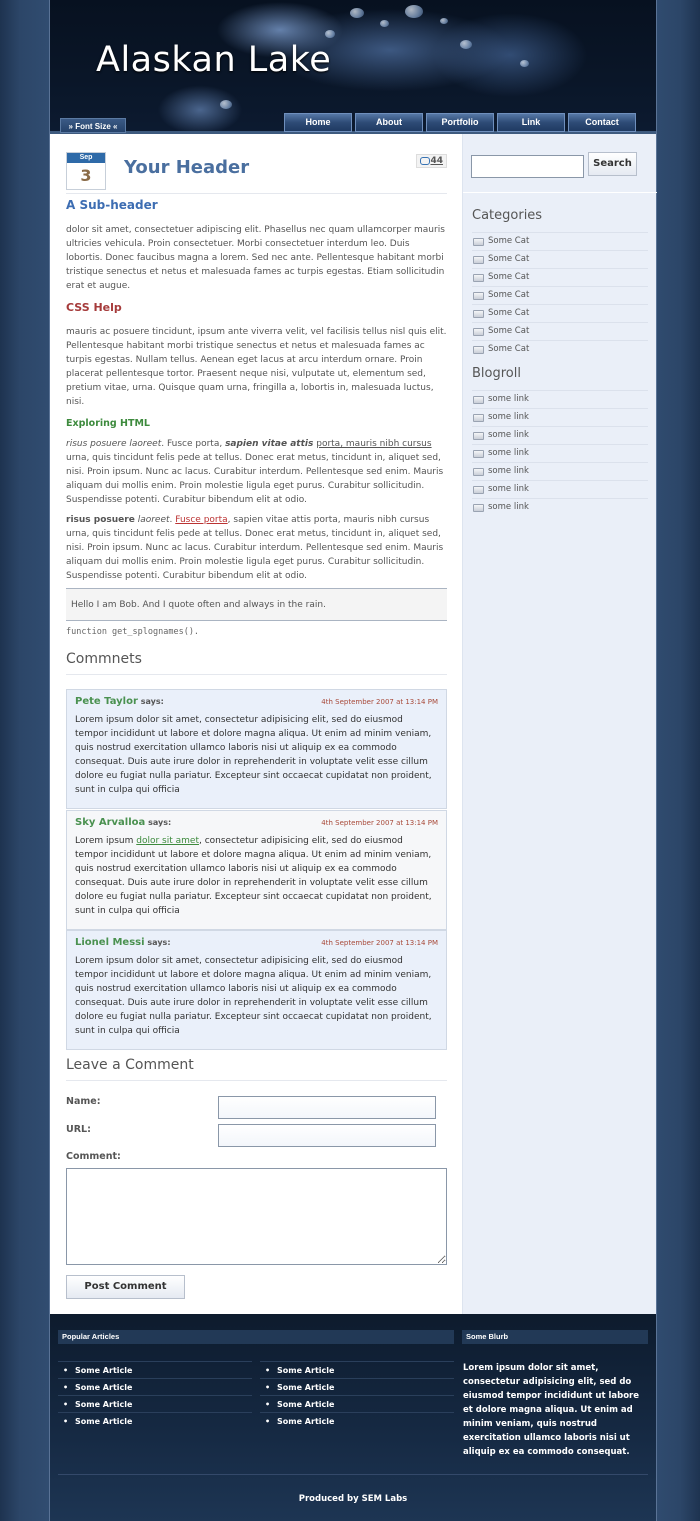 This screenshot has width=700, height=1521. Describe the element at coordinates (318, 122) in the screenshot. I see `nav-home: Home` at that location.